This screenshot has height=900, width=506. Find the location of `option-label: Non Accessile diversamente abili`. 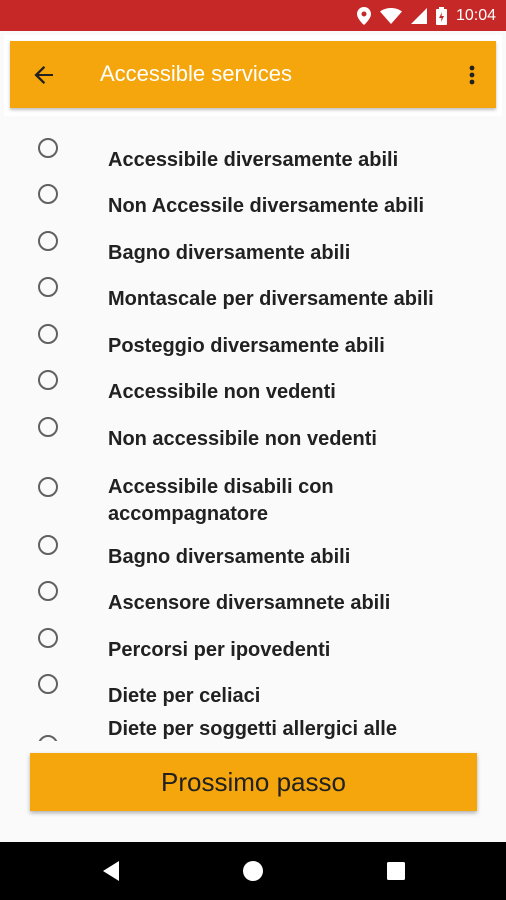

option-label: Non Accessile diversamente abili is located at coordinates (266, 206).